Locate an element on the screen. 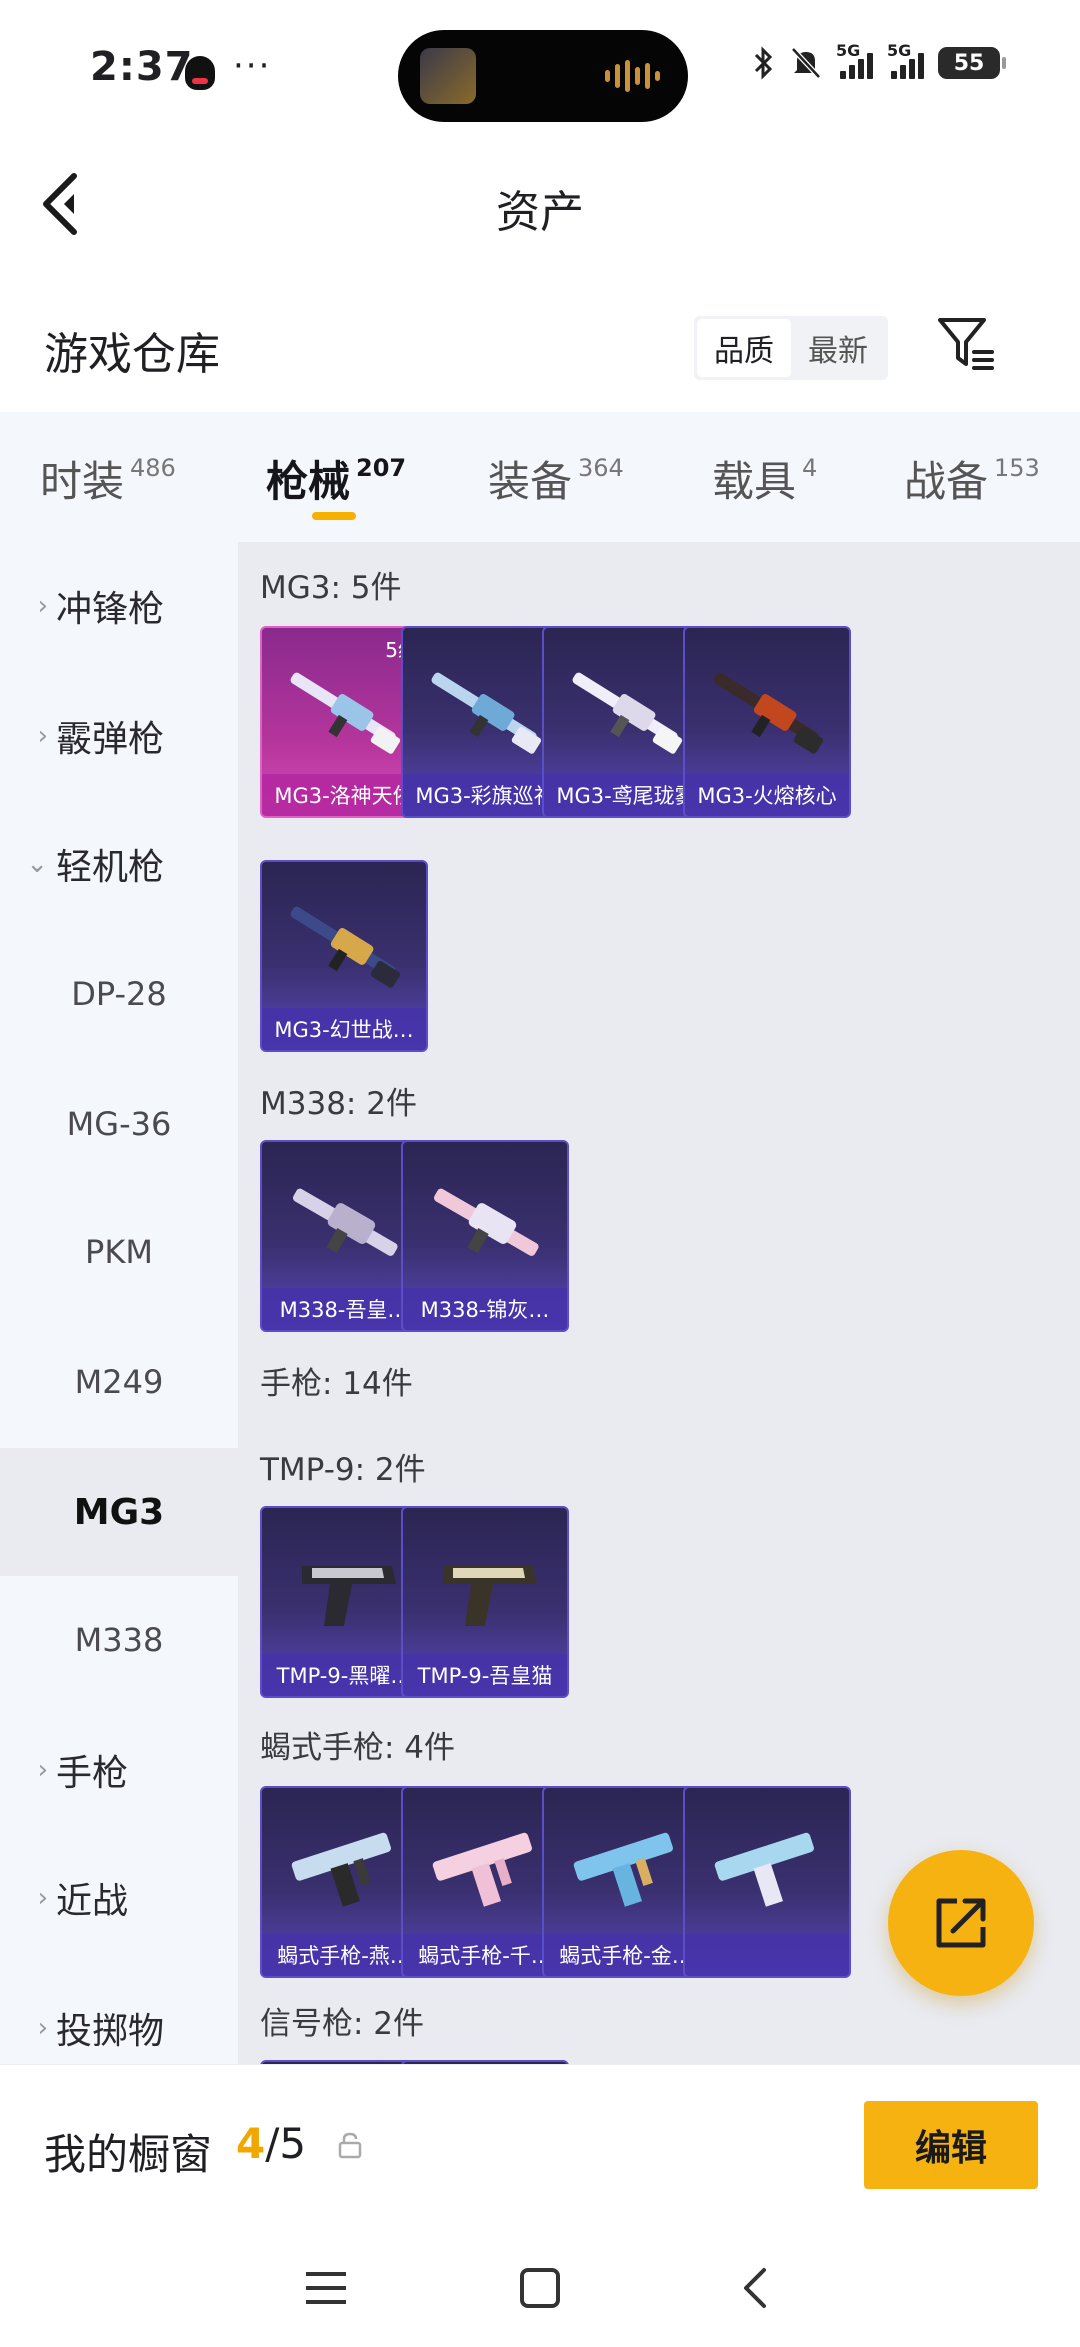 The image size is (1080, 2347). media-thumbnail is located at coordinates (448, 76).